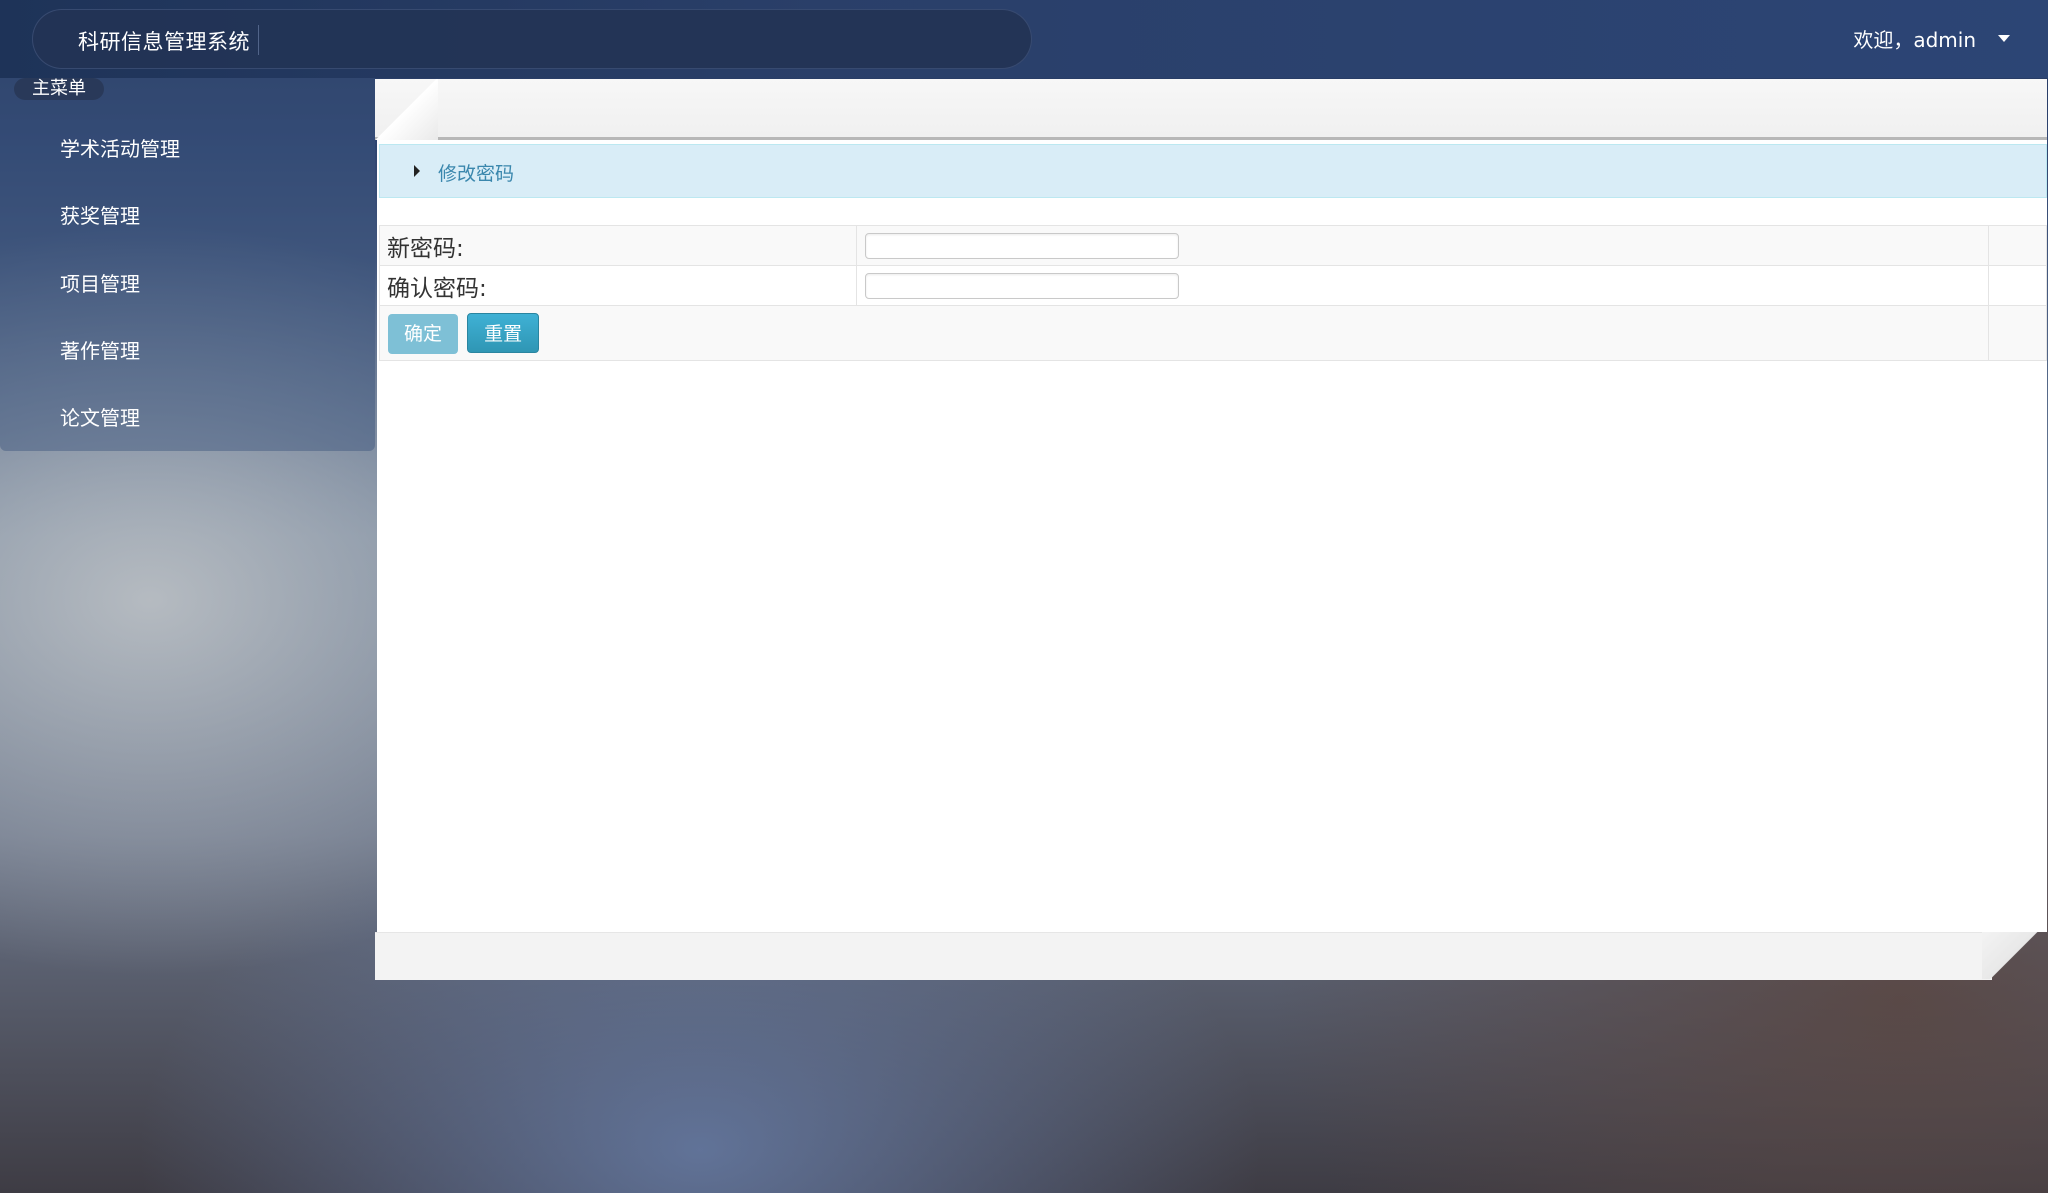 The height and width of the screenshot is (1193, 2048). Describe the element at coordinates (1022, 245) in the screenshot. I see `new-password-input` at that location.